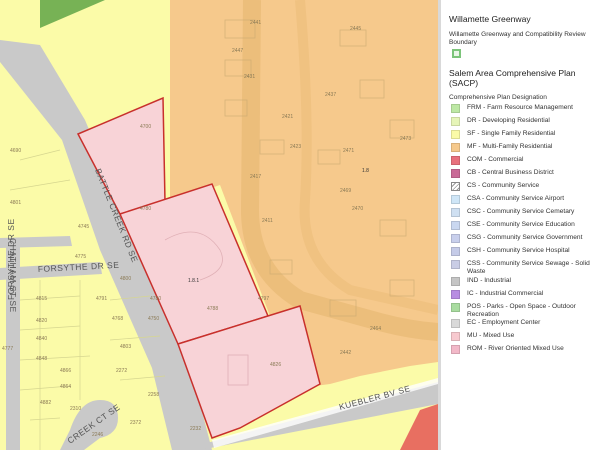 The height and width of the screenshot is (450, 600). Describe the element at coordinates (263, 299) in the screenshot. I see `address-label: 4797` at that location.